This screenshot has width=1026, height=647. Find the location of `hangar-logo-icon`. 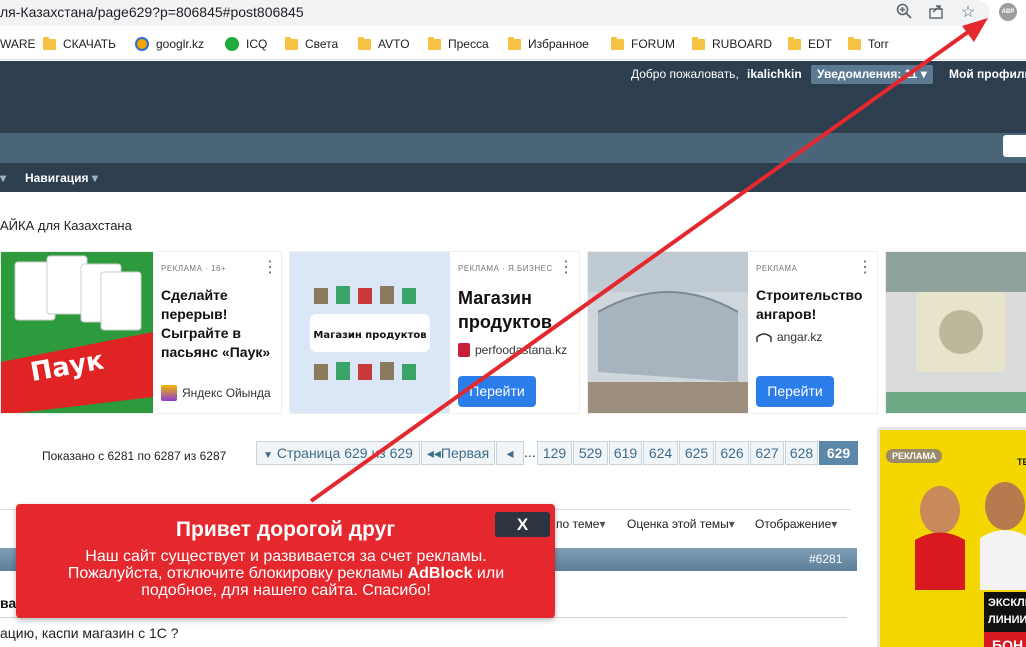

hangar-logo-icon is located at coordinates (764, 337).